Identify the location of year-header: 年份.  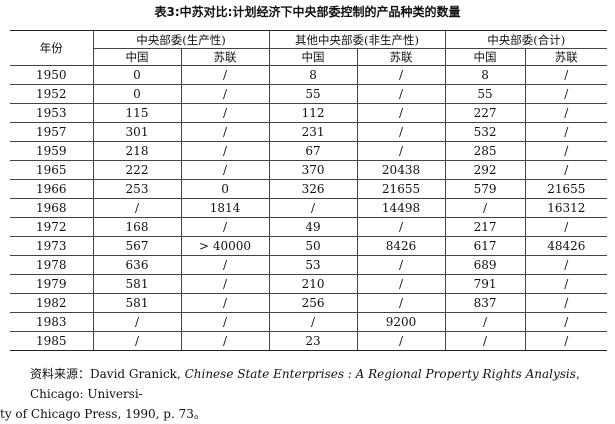
(51, 48).